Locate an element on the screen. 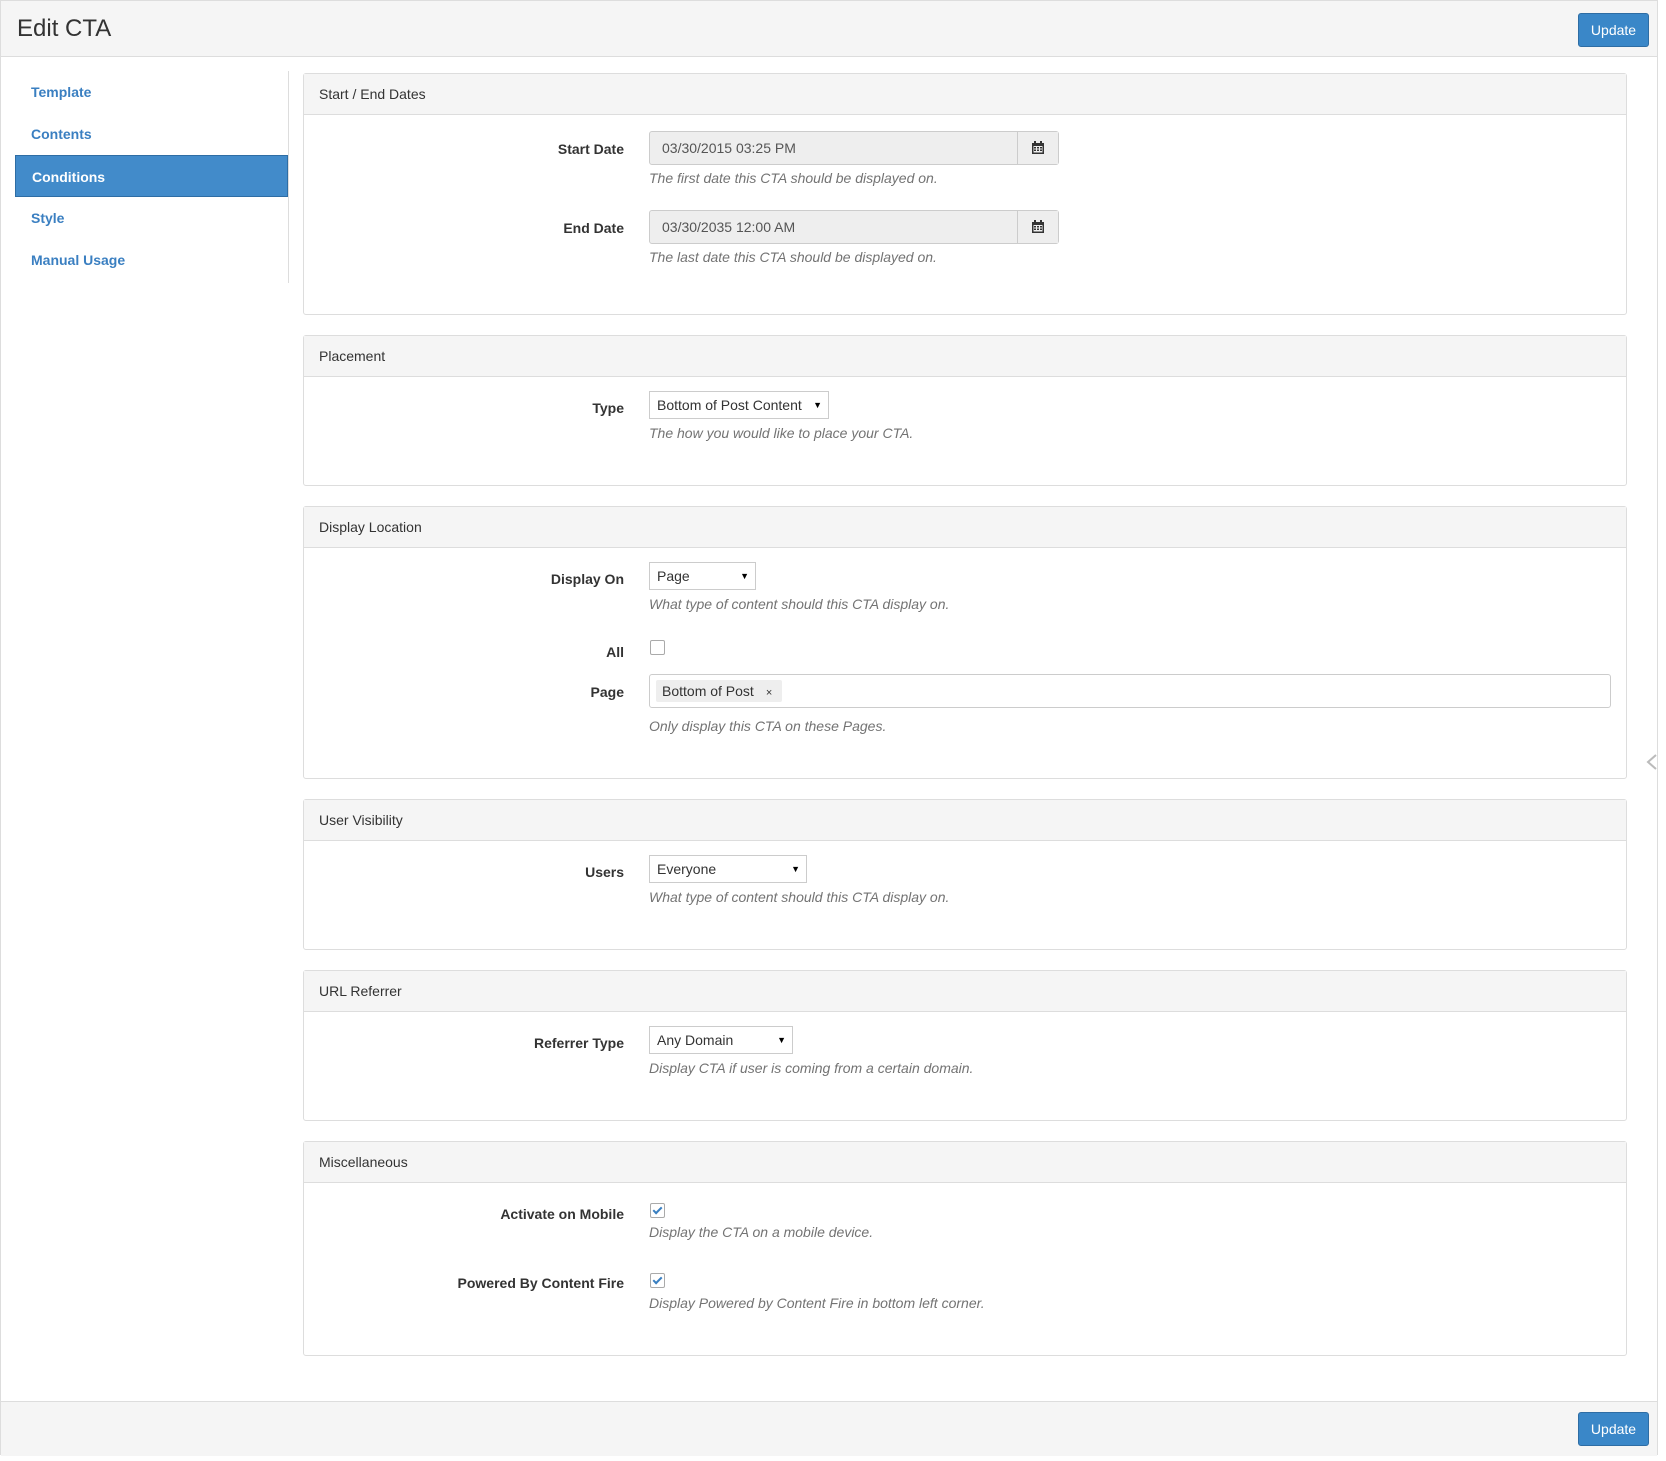 The height and width of the screenshot is (1461, 1666). page-tag-label: Bottom of Post is located at coordinates (708, 691).